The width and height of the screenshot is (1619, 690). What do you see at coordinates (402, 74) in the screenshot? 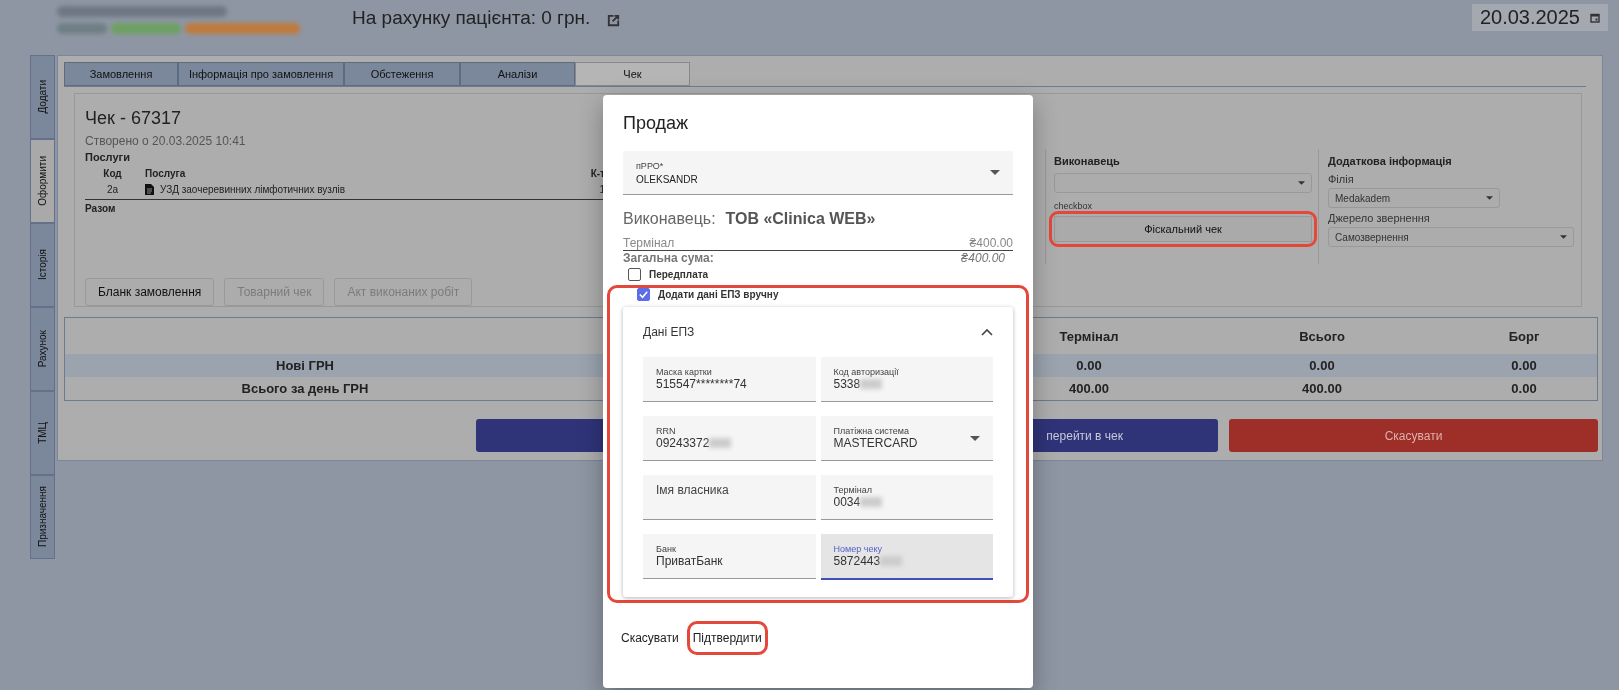
I see `tab: Обстеження` at bounding box center [402, 74].